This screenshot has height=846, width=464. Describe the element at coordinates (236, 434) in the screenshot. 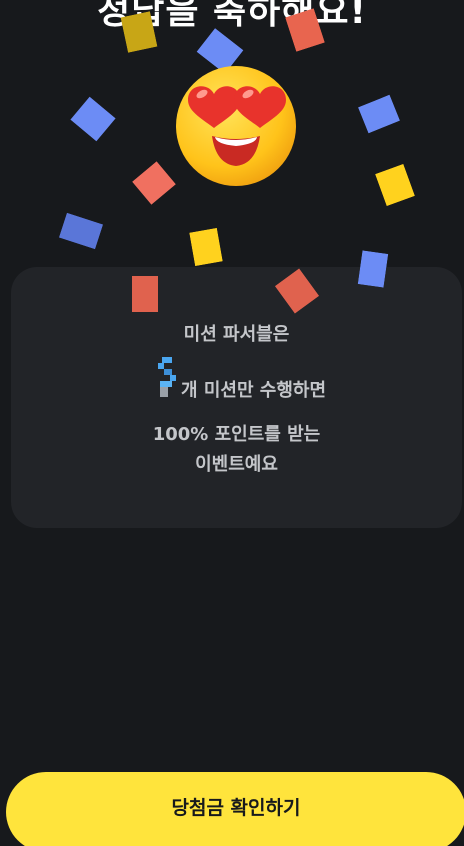

I see `card-line-3: 100% 포인트를 받는` at that location.